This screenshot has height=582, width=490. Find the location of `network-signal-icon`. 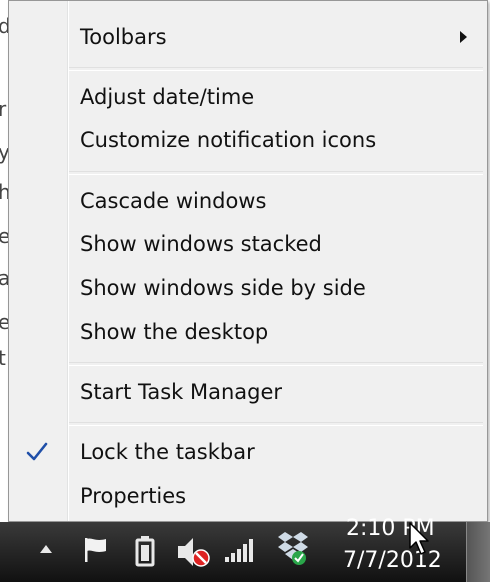

network-signal-icon is located at coordinates (240, 551).